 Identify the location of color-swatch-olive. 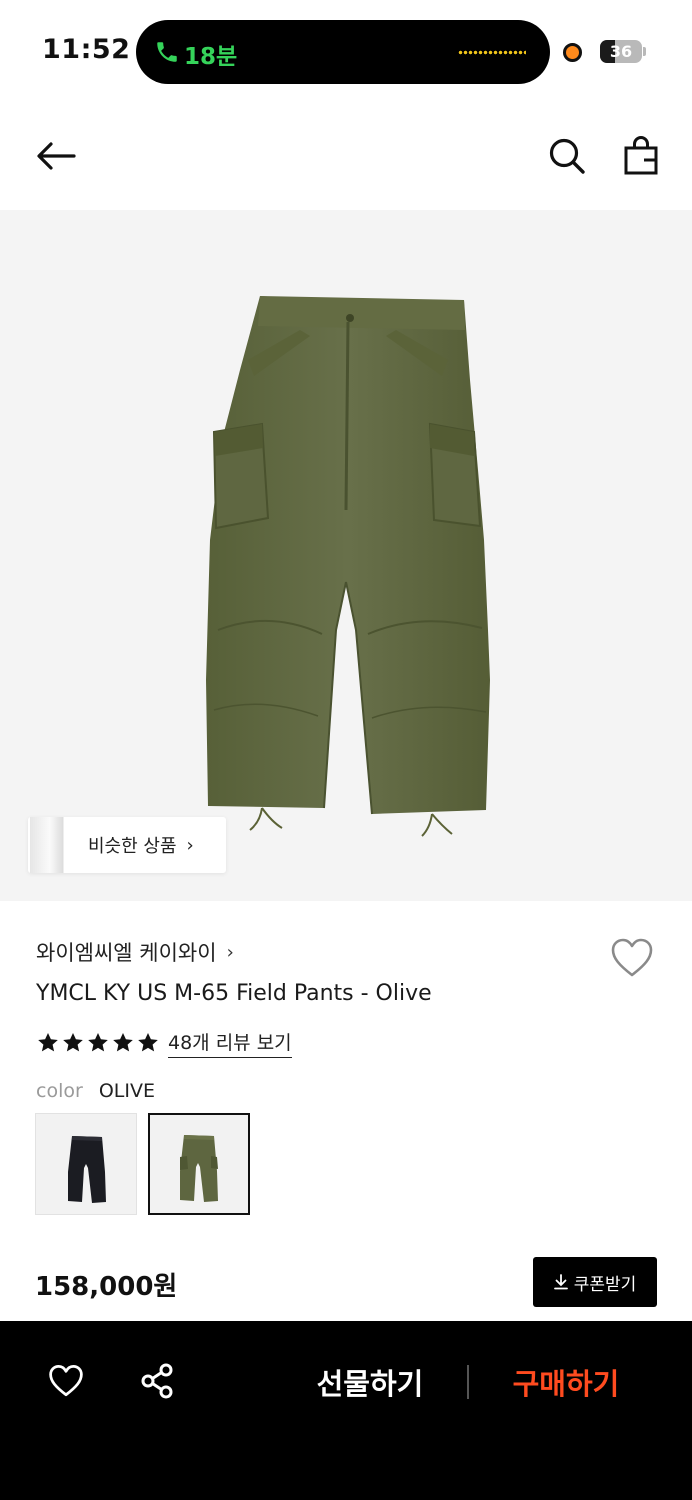
(199, 1164).